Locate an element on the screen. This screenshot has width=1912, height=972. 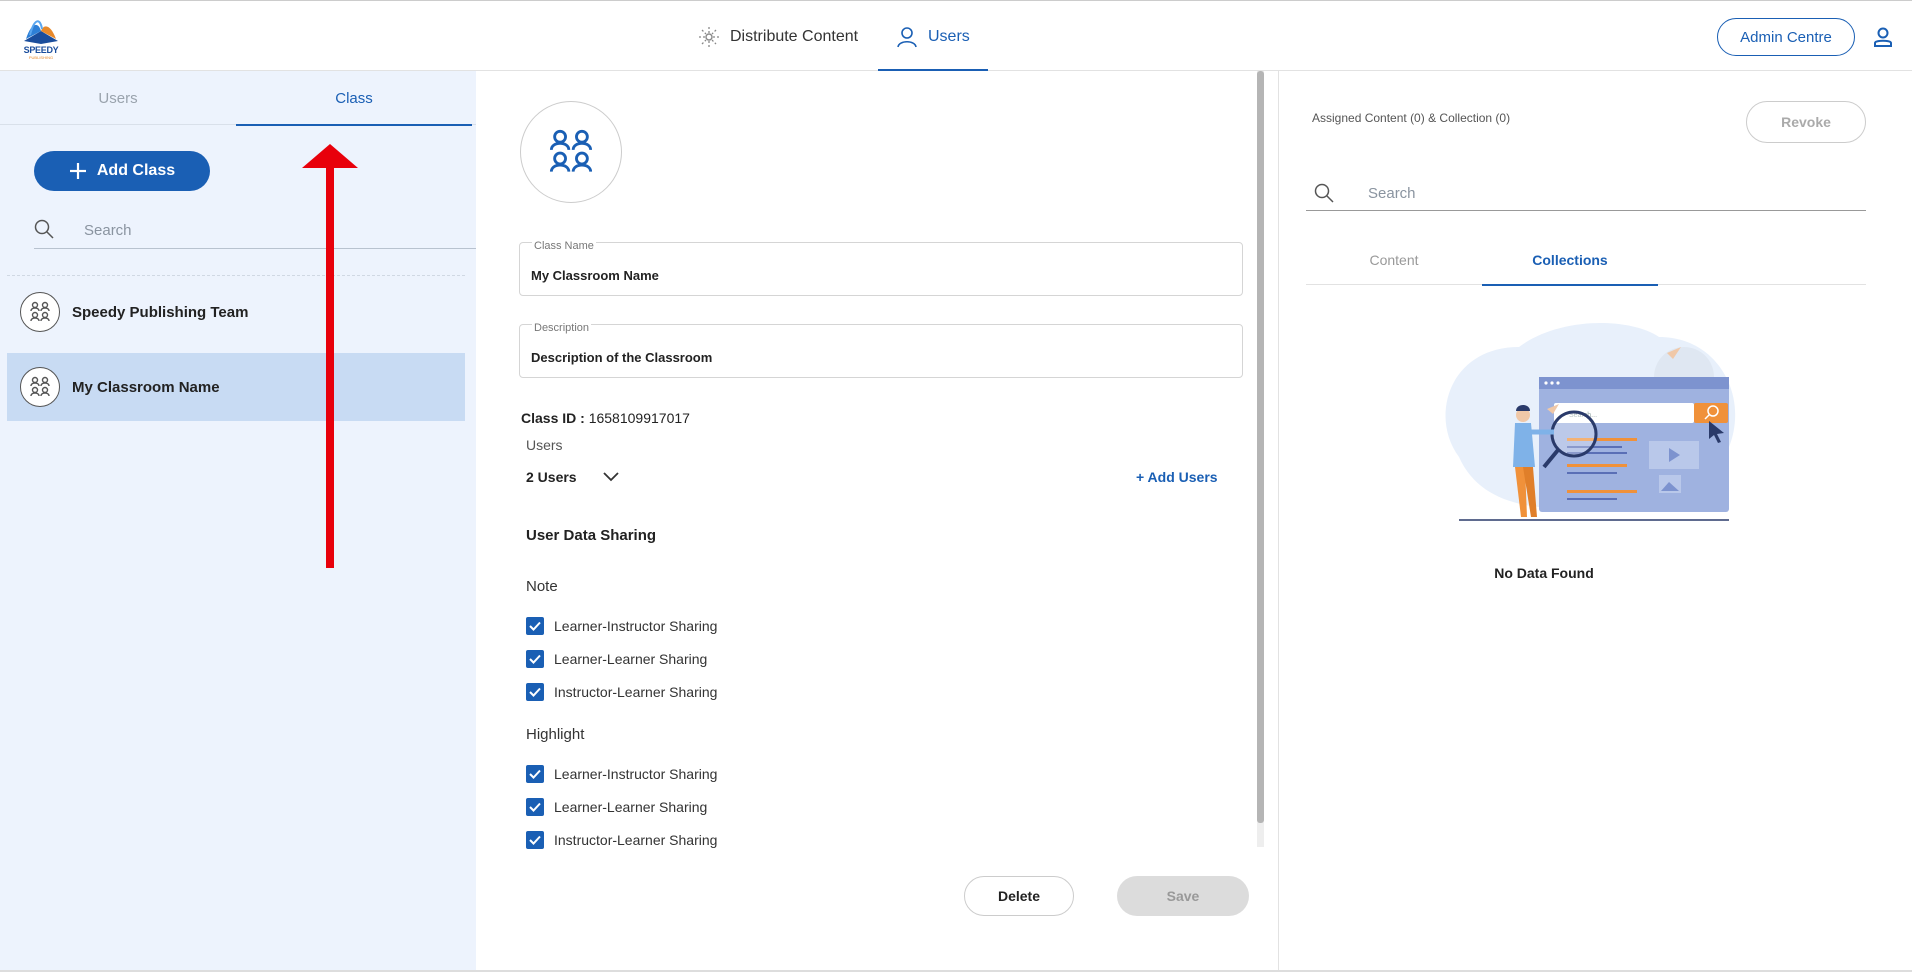
class-name-field: Class Name is located at coordinates (881, 268).